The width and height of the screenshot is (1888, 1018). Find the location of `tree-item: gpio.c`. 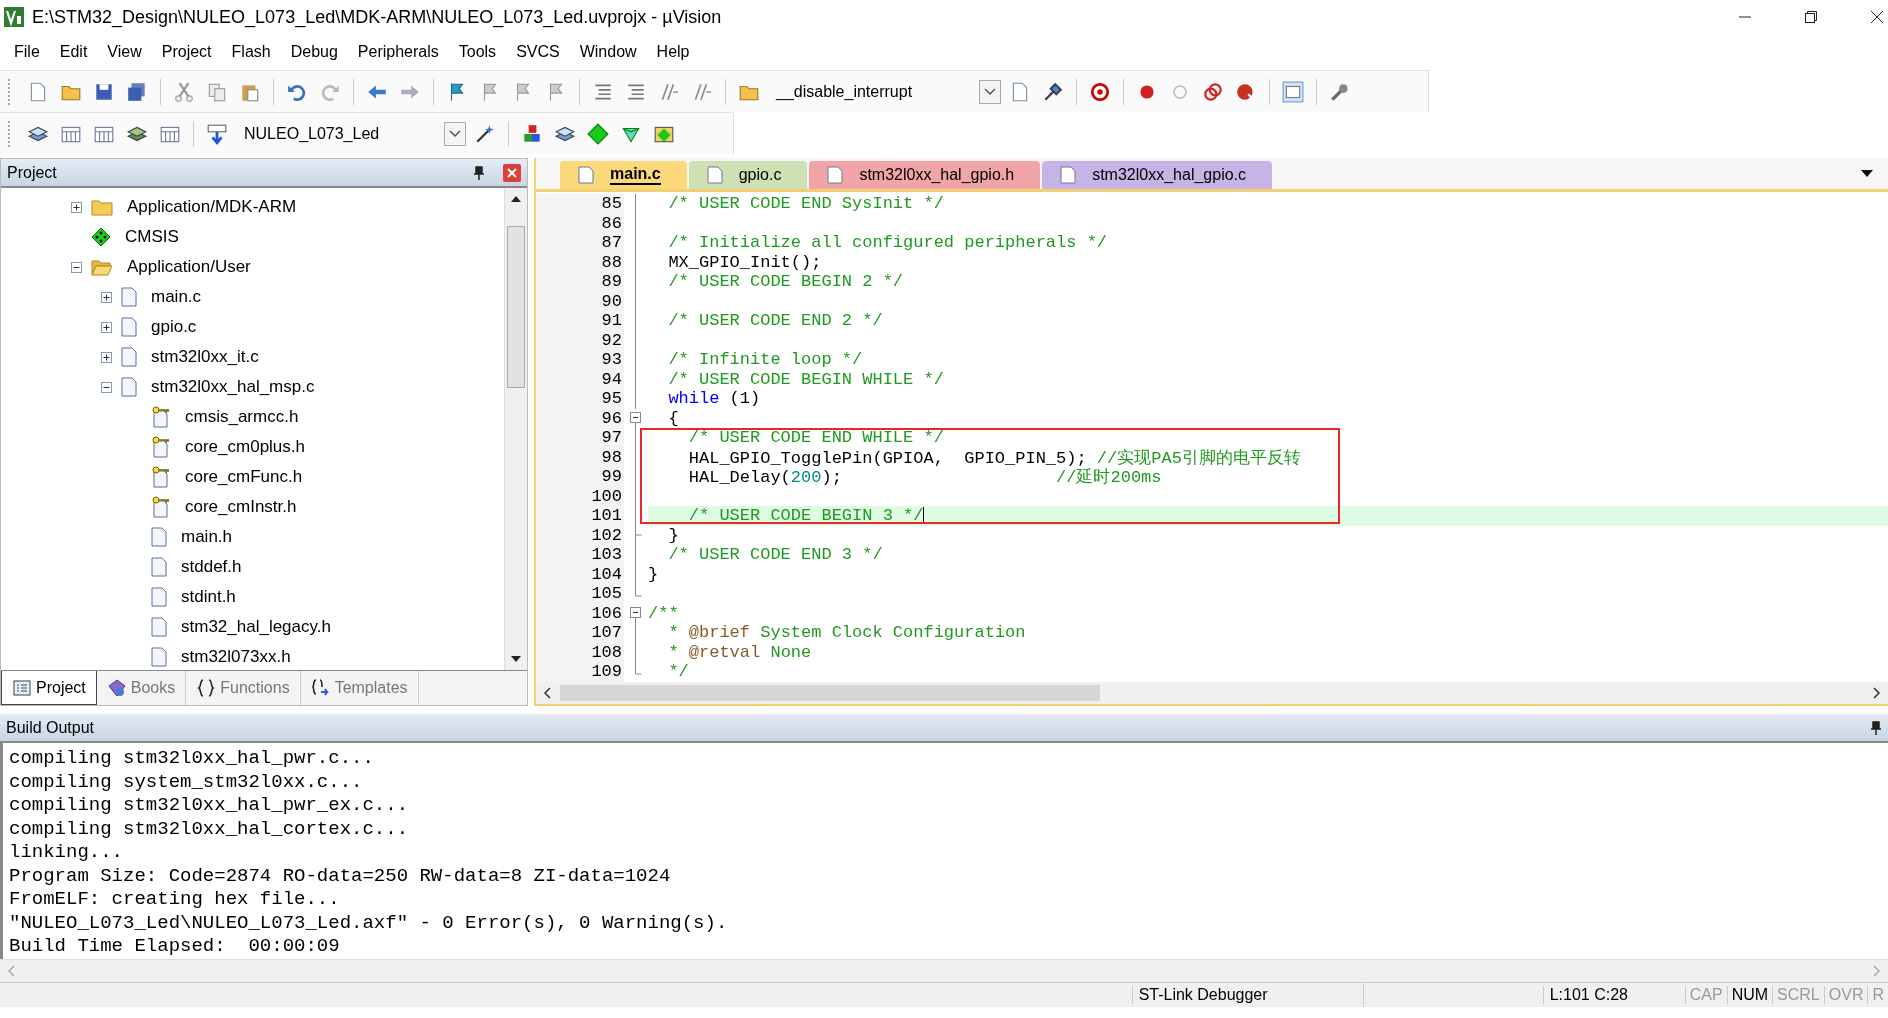

tree-item: gpio.c is located at coordinates (174, 327).